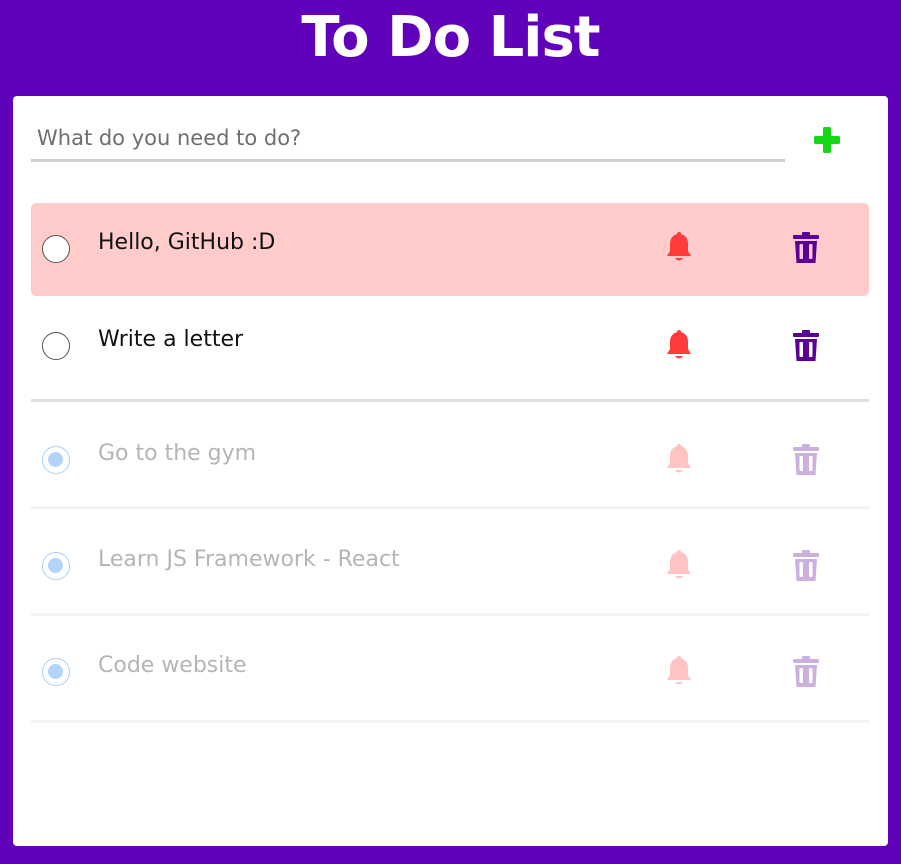 The width and height of the screenshot is (901, 864). What do you see at coordinates (172, 665) in the screenshot?
I see `task-label: Code website` at bounding box center [172, 665].